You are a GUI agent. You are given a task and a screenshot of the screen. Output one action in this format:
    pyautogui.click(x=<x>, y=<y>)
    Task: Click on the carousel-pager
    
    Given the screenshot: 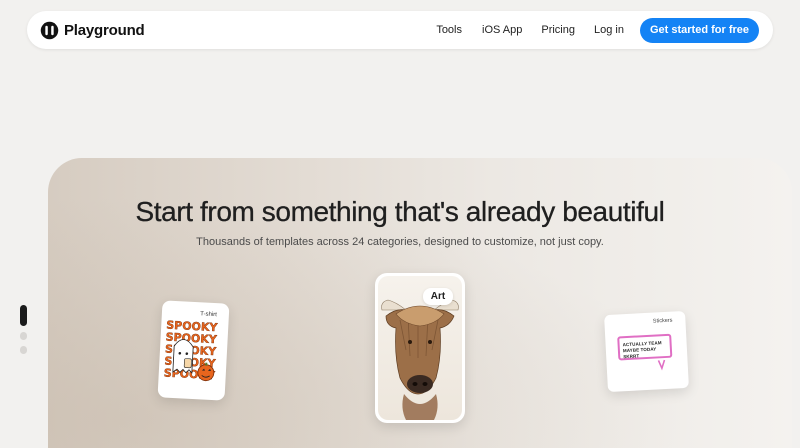 What is the action you would take?
    pyautogui.click(x=24, y=329)
    